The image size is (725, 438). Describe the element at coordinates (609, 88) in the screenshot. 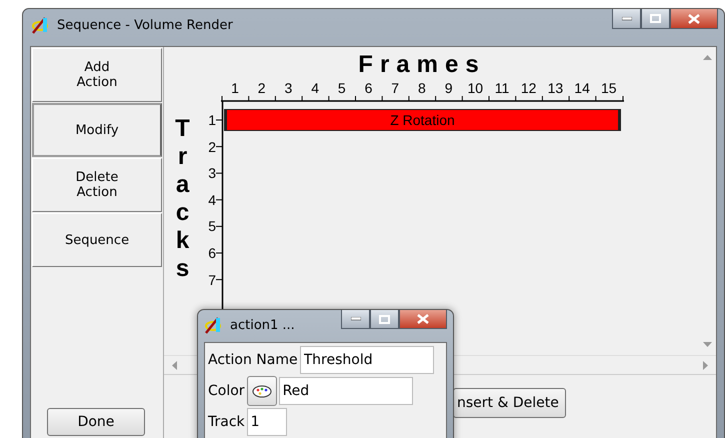

I see `frame-number: 15` at that location.